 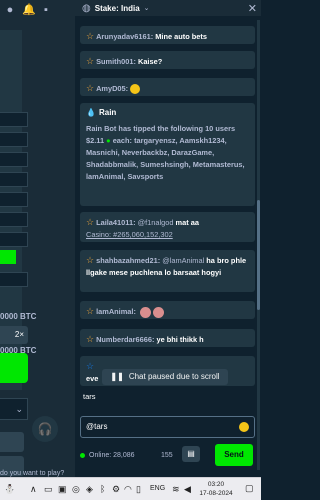 I want to click on wifi-icon: ◠, so click(x=128, y=489).